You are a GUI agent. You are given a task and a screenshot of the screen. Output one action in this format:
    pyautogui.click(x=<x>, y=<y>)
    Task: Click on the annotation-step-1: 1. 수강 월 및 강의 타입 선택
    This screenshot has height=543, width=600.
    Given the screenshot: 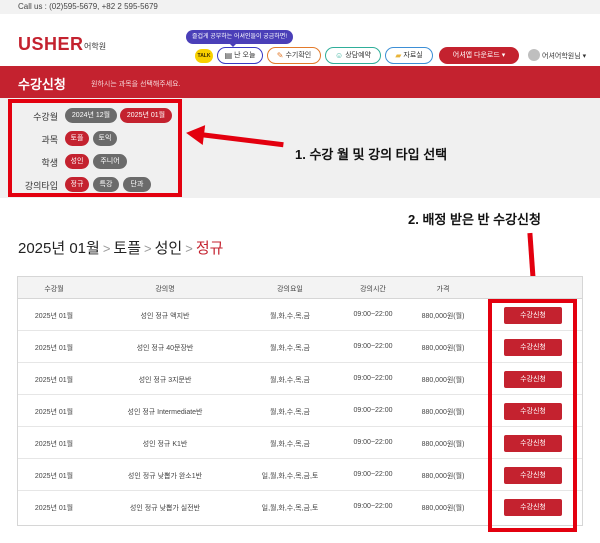 What is the action you would take?
    pyautogui.click(x=371, y=154)
    